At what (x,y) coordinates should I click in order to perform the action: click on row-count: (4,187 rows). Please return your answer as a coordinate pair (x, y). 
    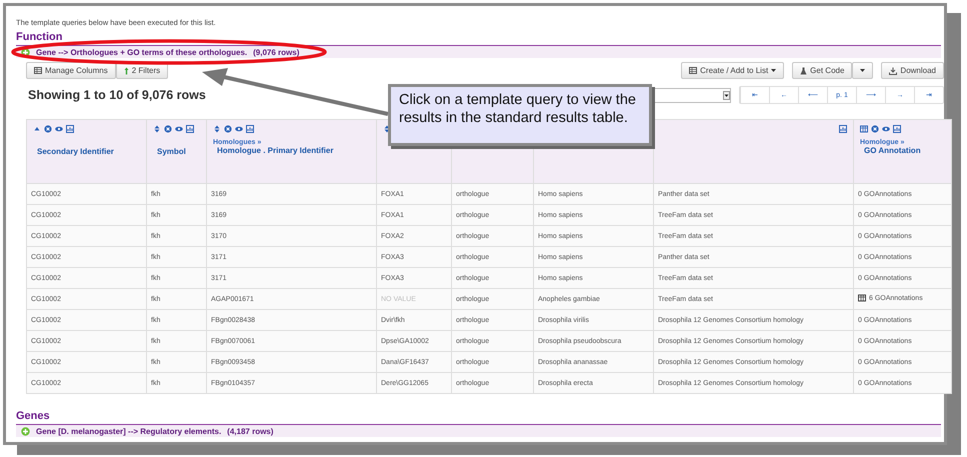
    Looking at the image, I should click on (250, 431).